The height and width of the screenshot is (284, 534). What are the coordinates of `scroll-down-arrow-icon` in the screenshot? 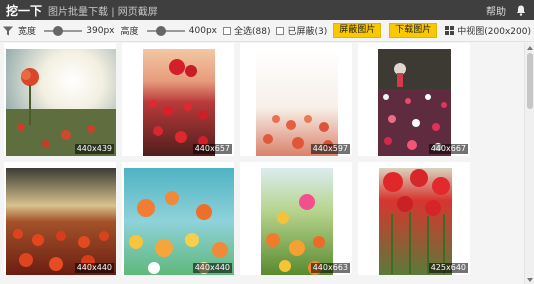 It's located at (529, 279).